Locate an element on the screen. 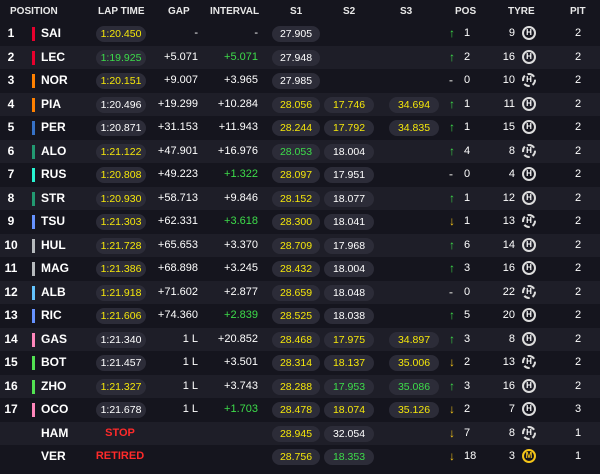 This screenshot has width=600, height=474. driver-code: ALB is located at coordinates (53, 291).